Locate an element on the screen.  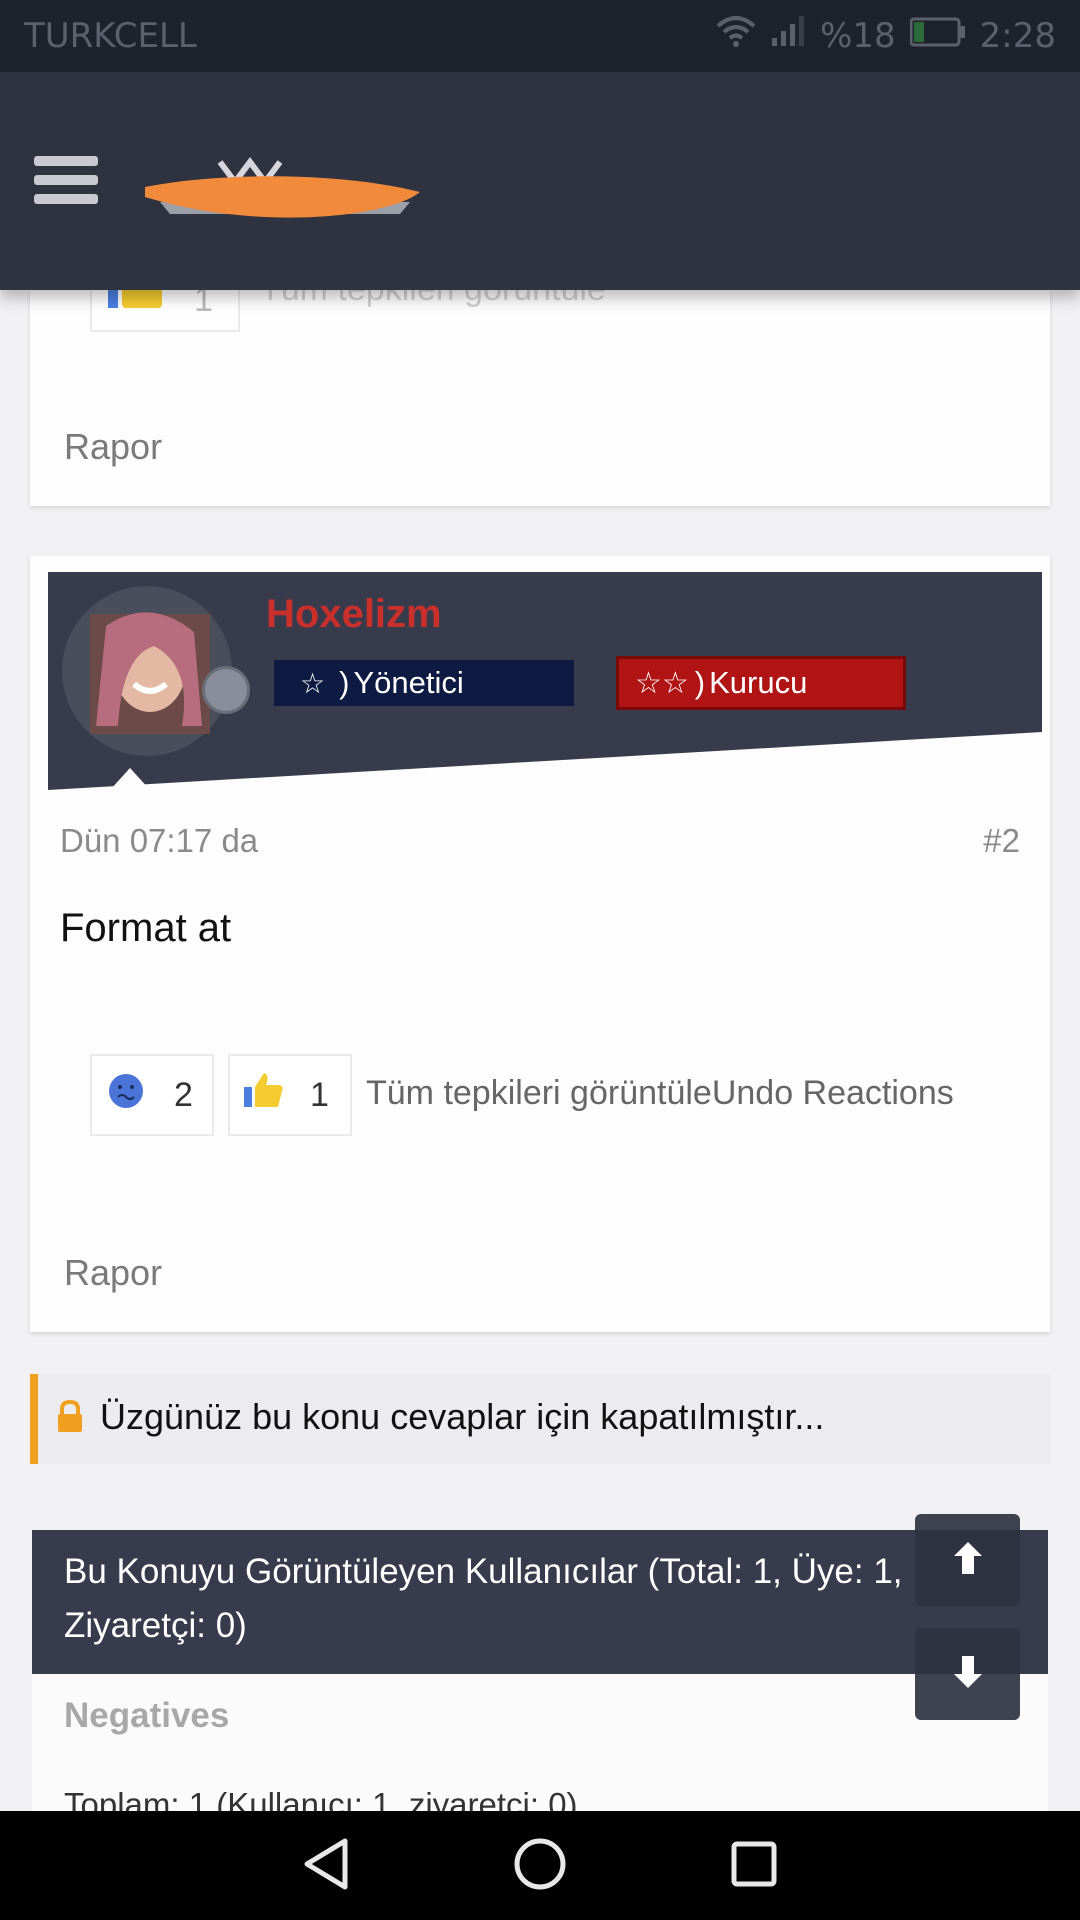
arrow-up-icon is located at coordinates (968, 1560).